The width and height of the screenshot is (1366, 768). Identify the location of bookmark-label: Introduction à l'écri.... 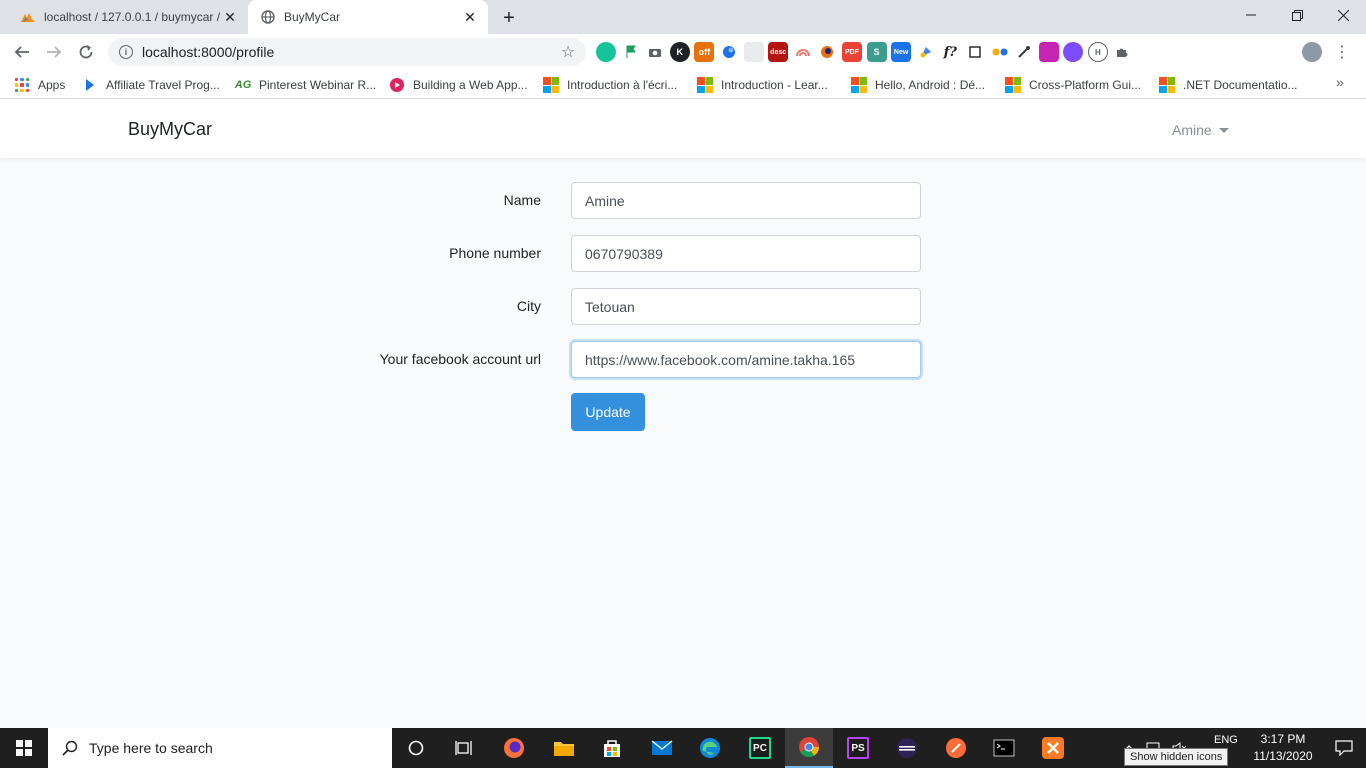
(622, 85).